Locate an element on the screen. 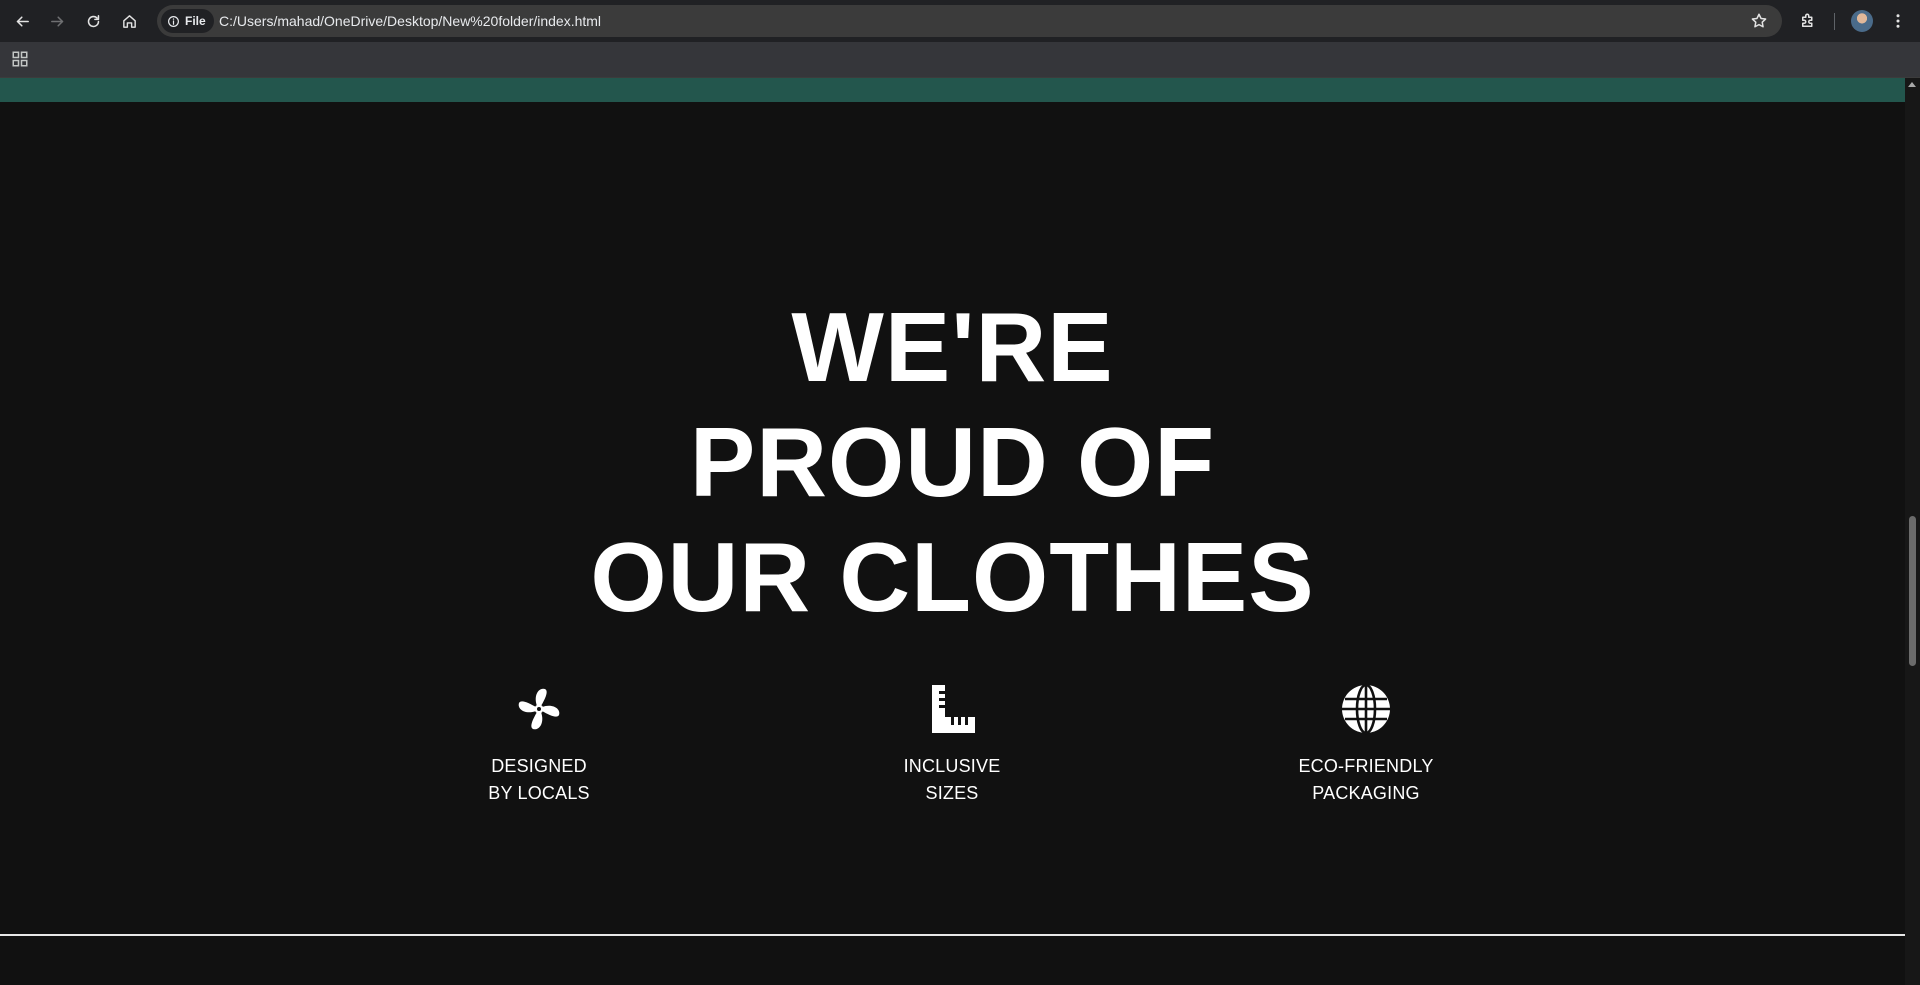 The height and width of the screenshot is (985, 1920). feature-label: INCLUSIVE SIZES is located at coordinates (952, 780).